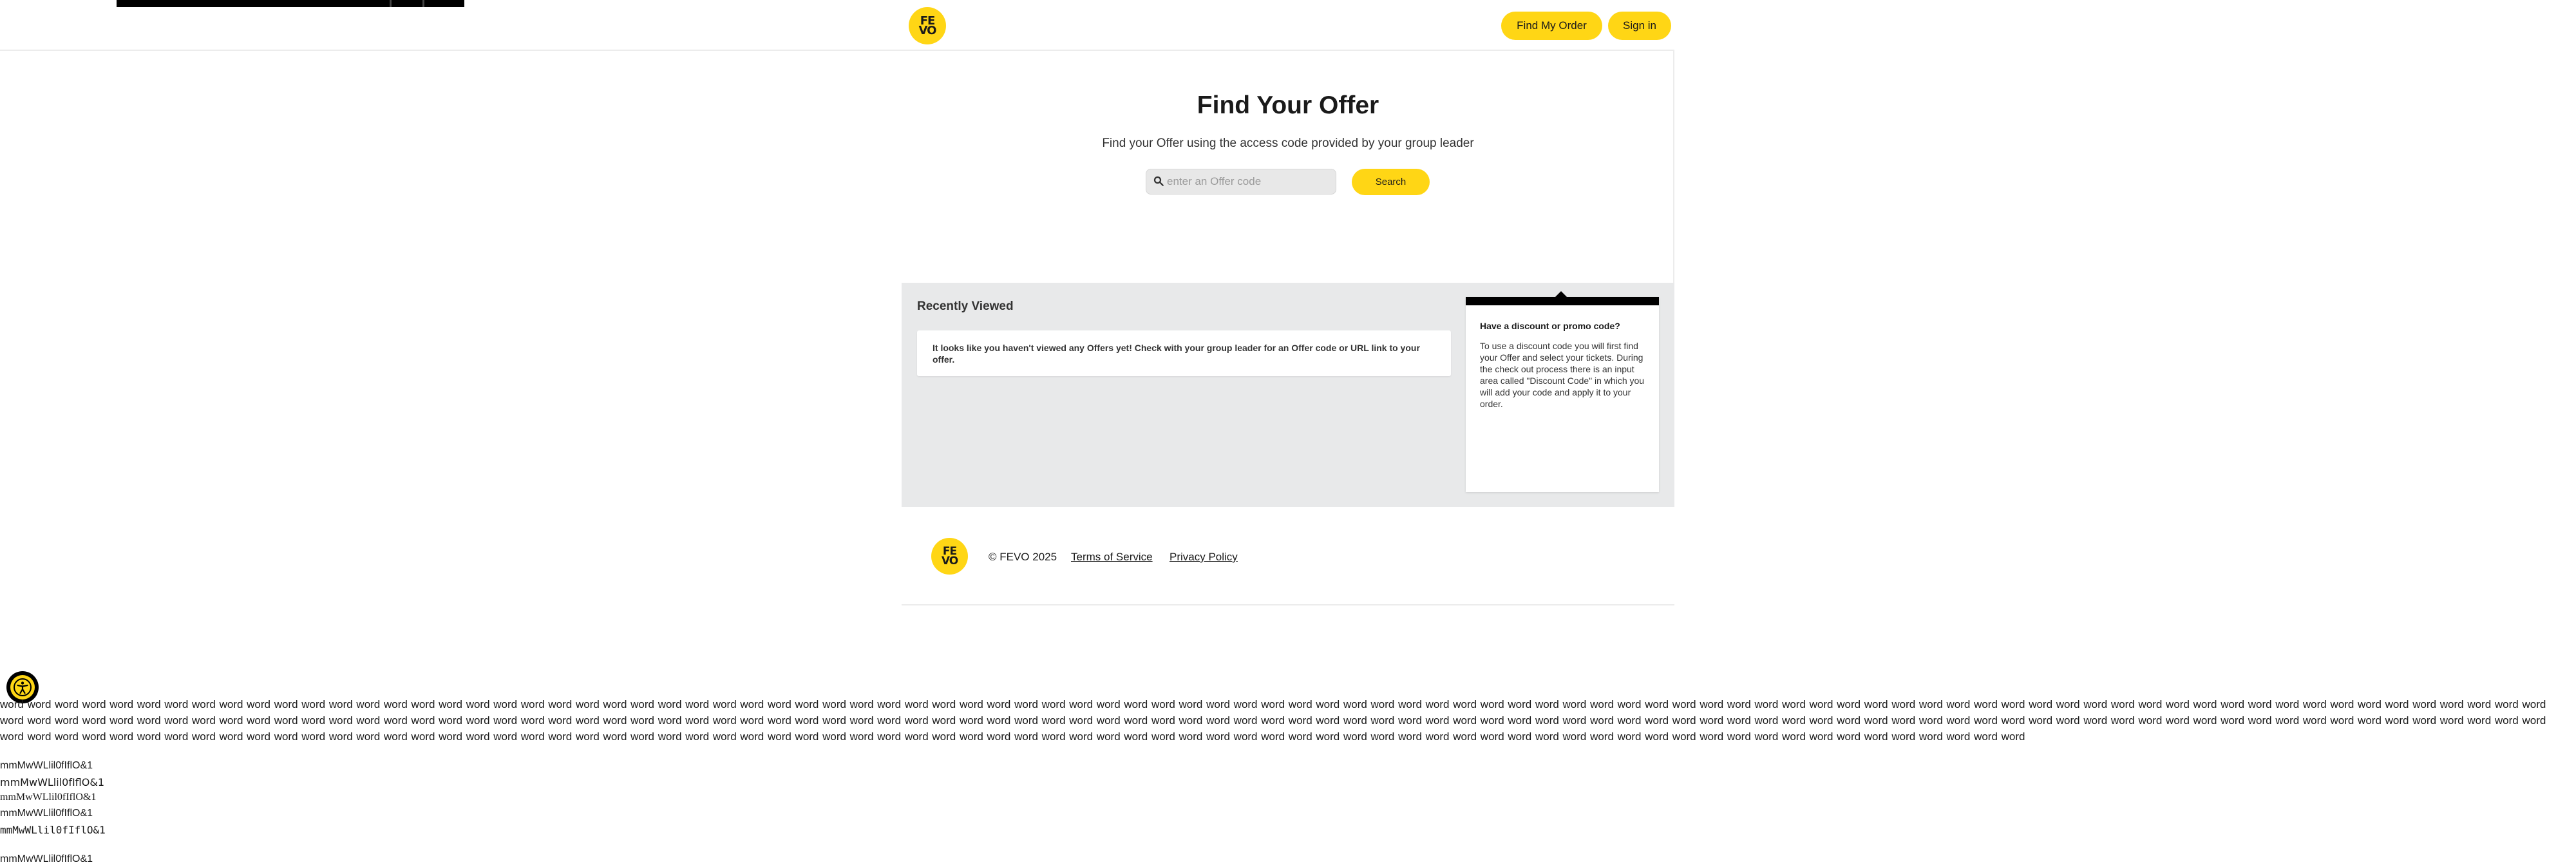 Image resolution: width=2576 pixels, height=867 pixels. Describe the element at coordinates (1288, 105) in the screenshot. I see `page-title: Find Your Offer` at that location.